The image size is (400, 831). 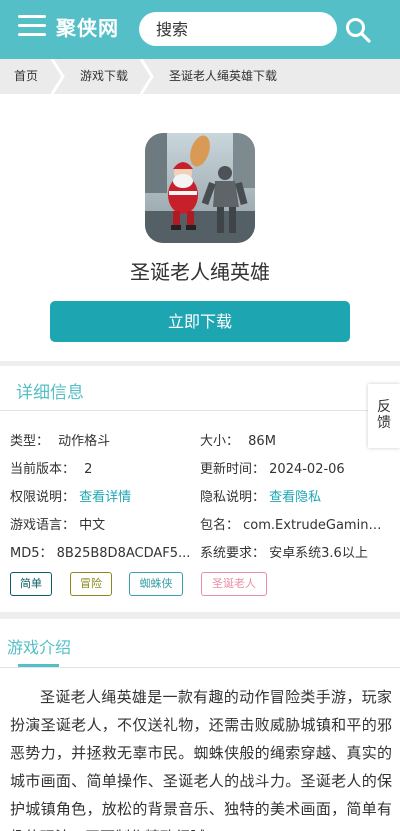 What do you see at coordinates (91, 584) in the screenshot?
I see `tag-adventure: 冒险` at bounding box center [91, 584].